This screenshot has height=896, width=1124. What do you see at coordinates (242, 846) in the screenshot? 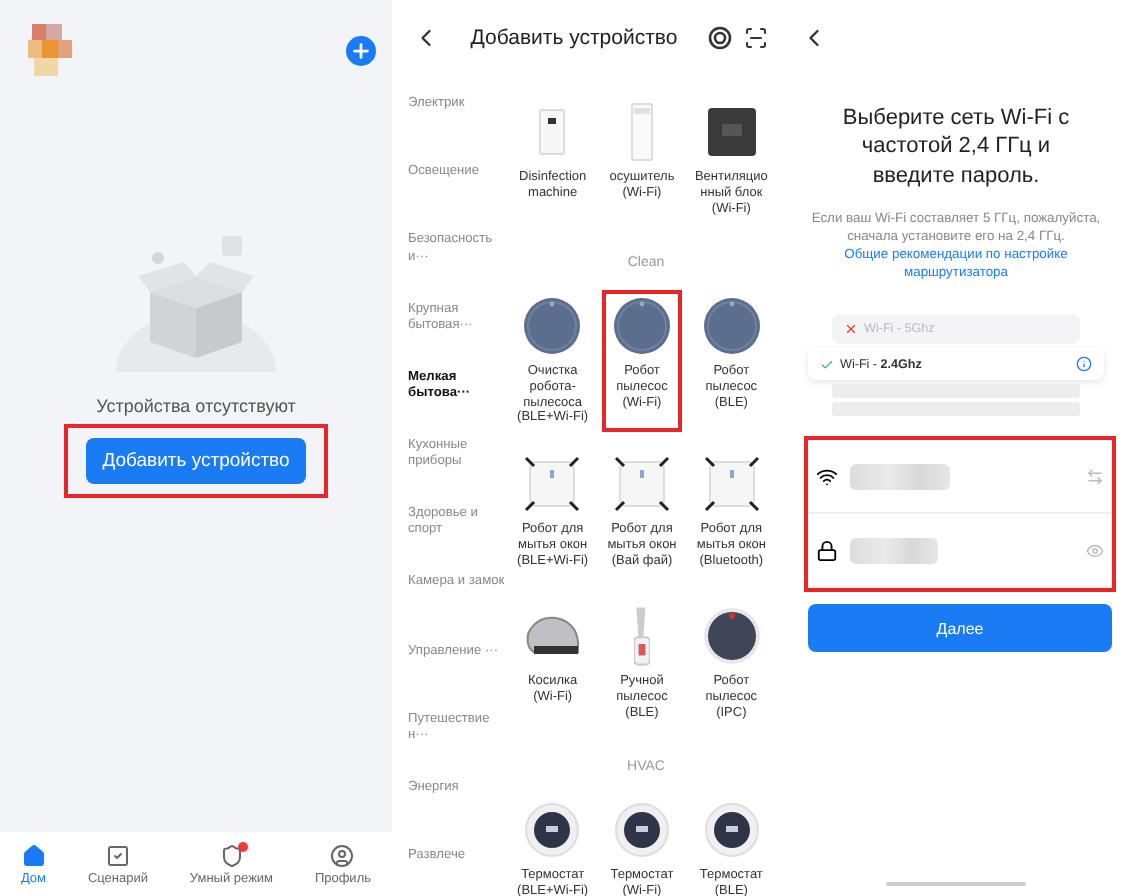
I see `notification-dot` at bounding box center [242, 846].